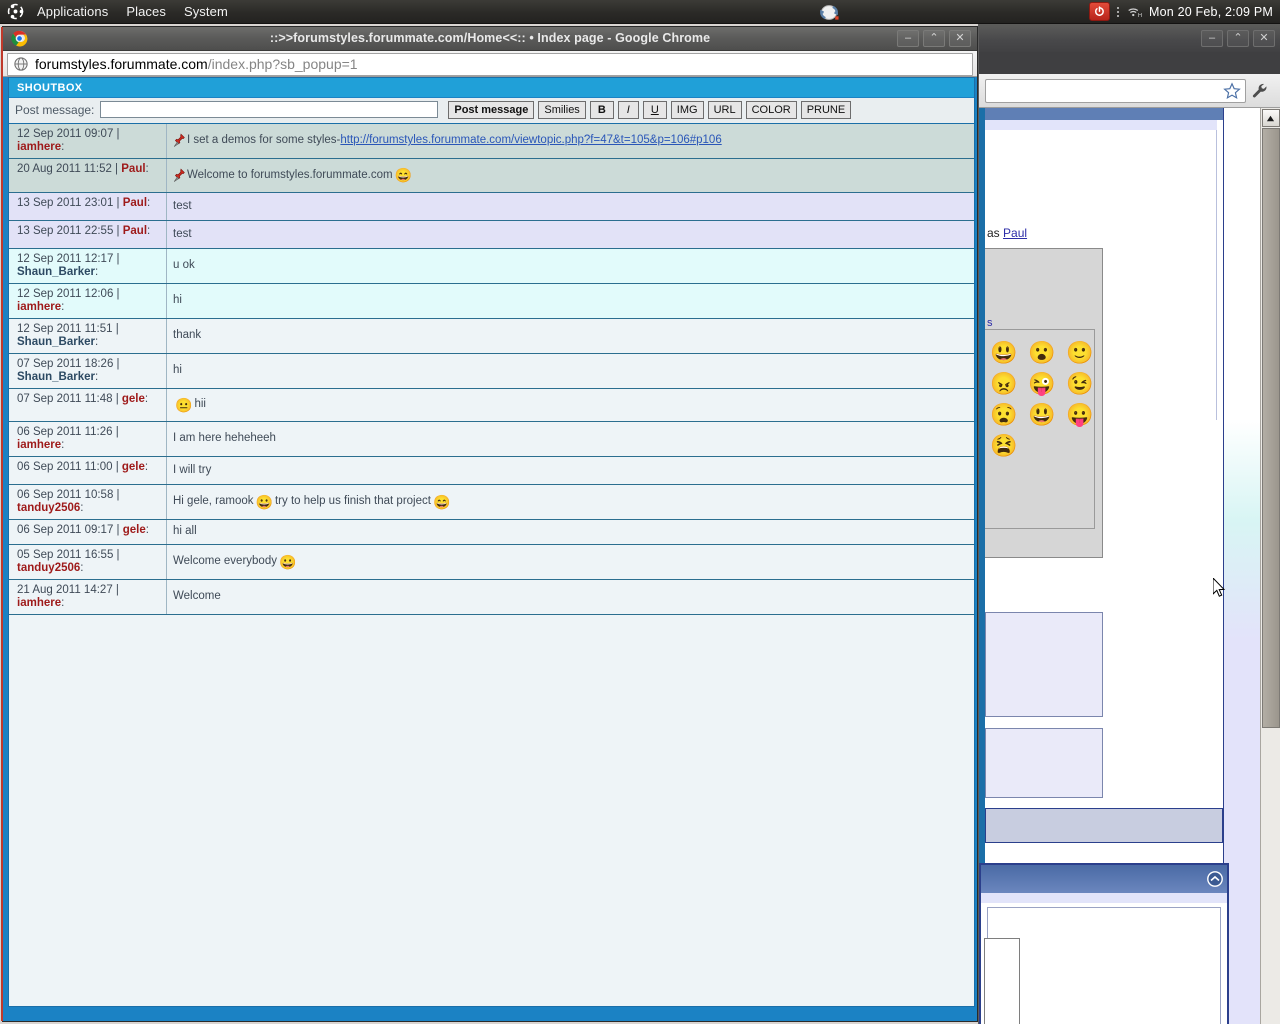  I want to click on menu-places: Places, so click(146, 11).